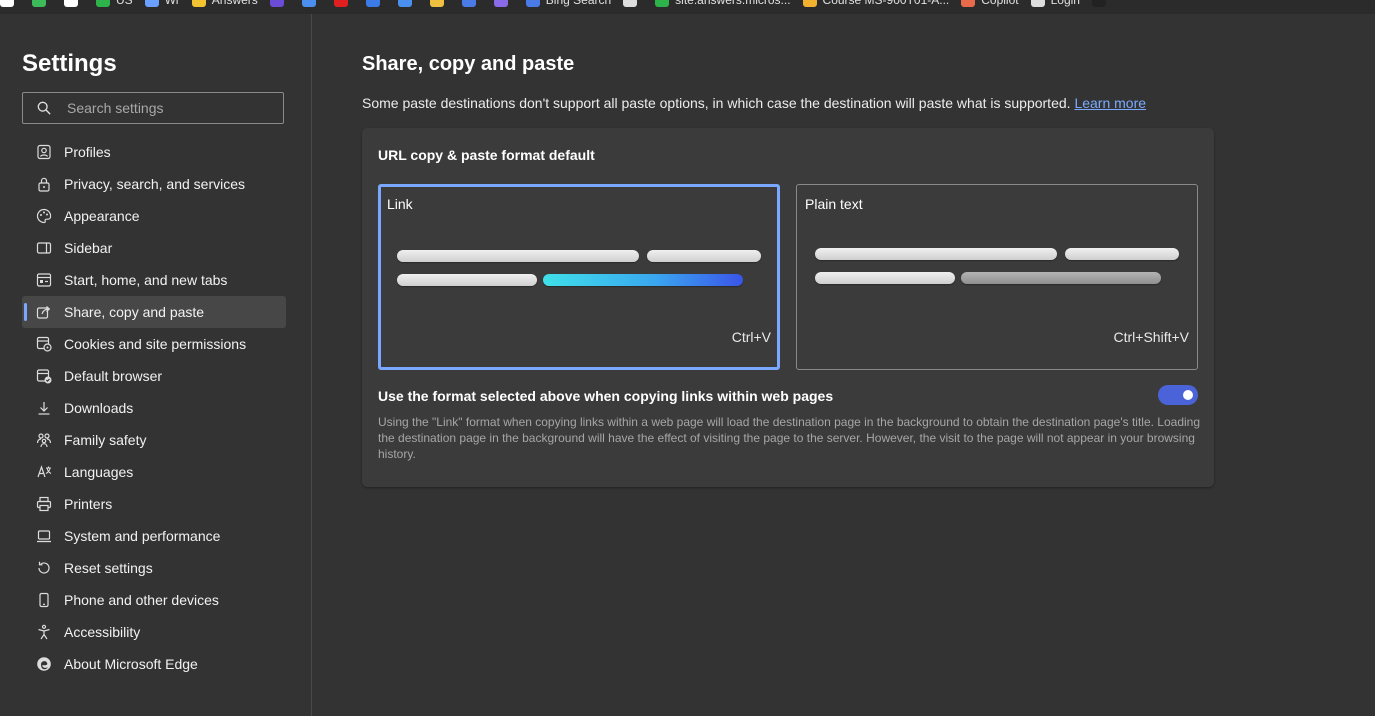 This screenshot has height=716, width=1375. I want to click on sidebar-item-about-microsoft-edge: About Microsoft Edge, so click(154, 664).